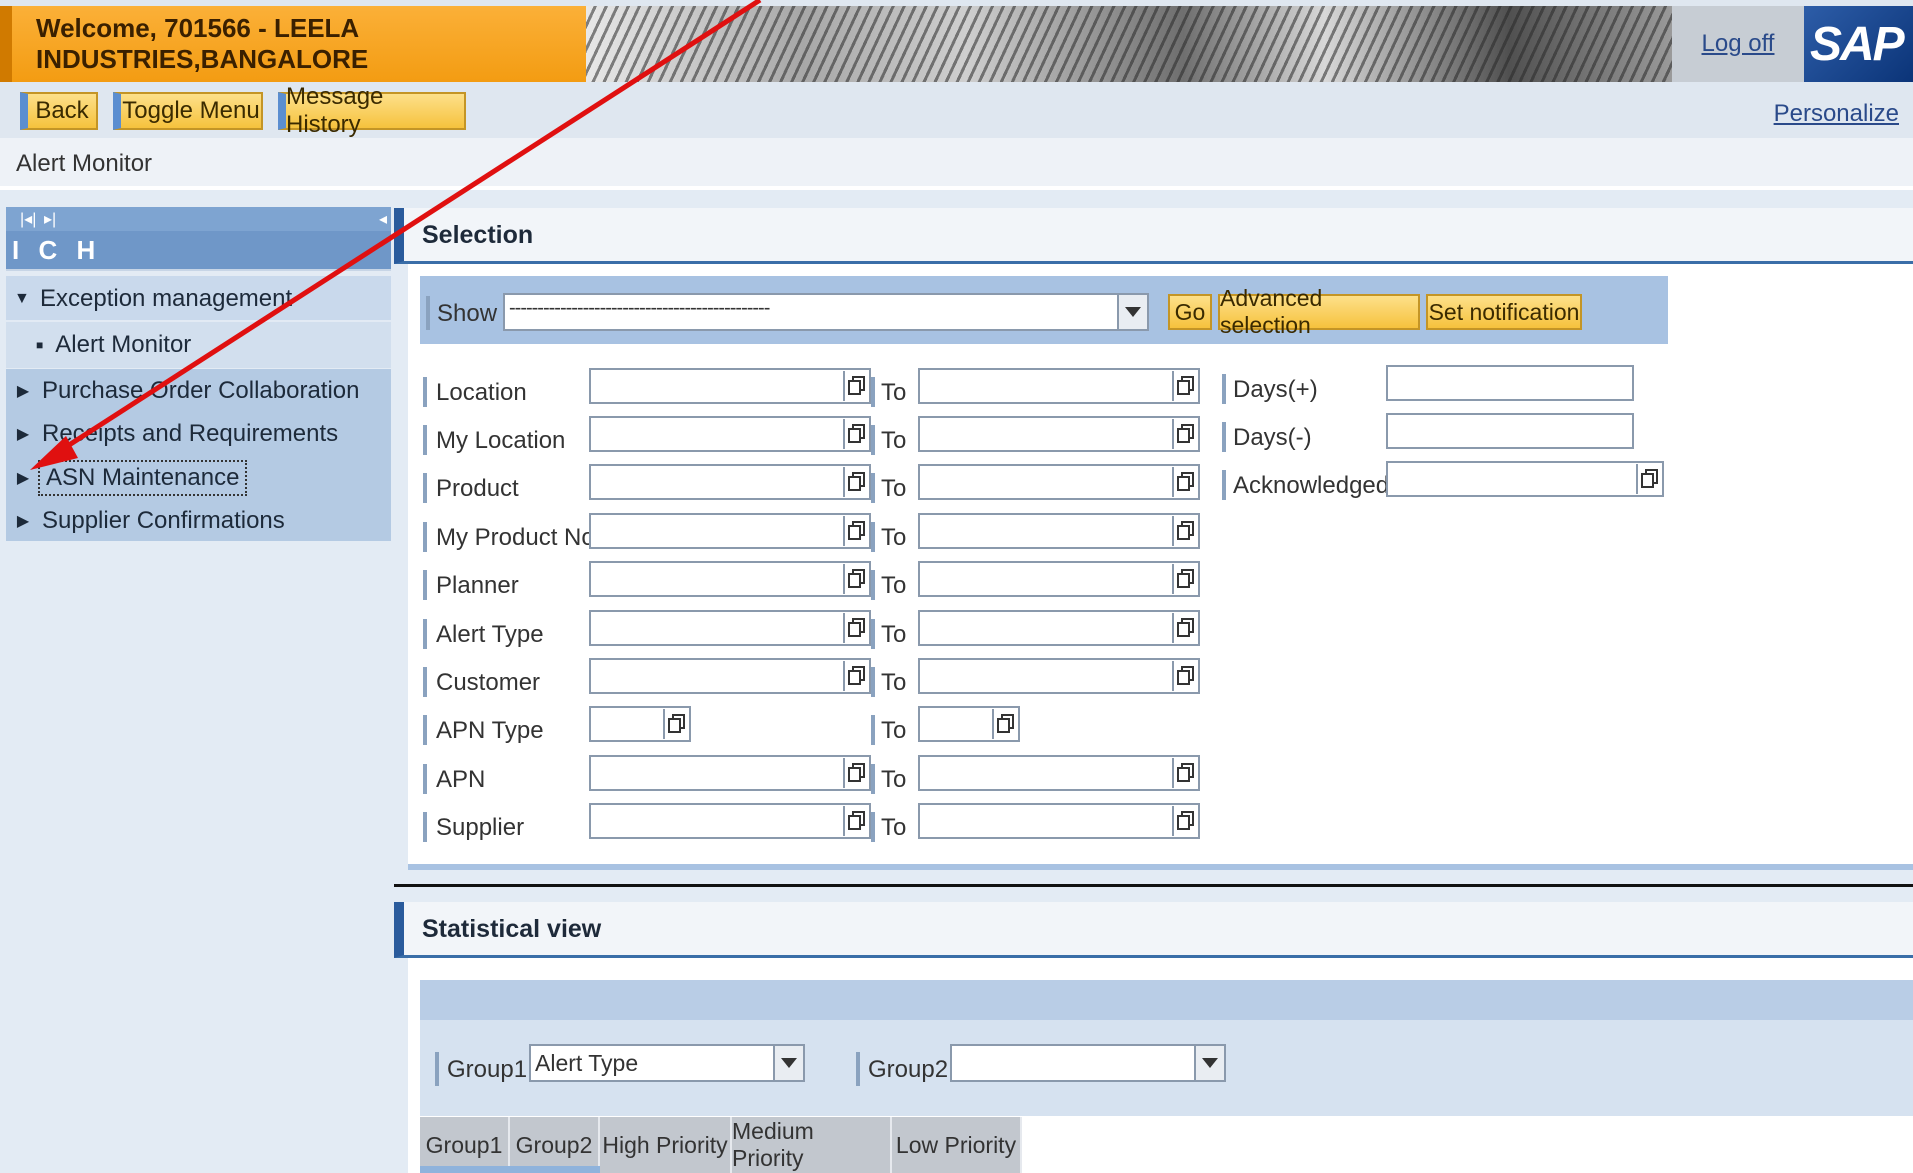 The height and width of the screenshot is (1173, 1913). I want to click on nav-scroll-left-icon: |◂|, so click(28, 219).